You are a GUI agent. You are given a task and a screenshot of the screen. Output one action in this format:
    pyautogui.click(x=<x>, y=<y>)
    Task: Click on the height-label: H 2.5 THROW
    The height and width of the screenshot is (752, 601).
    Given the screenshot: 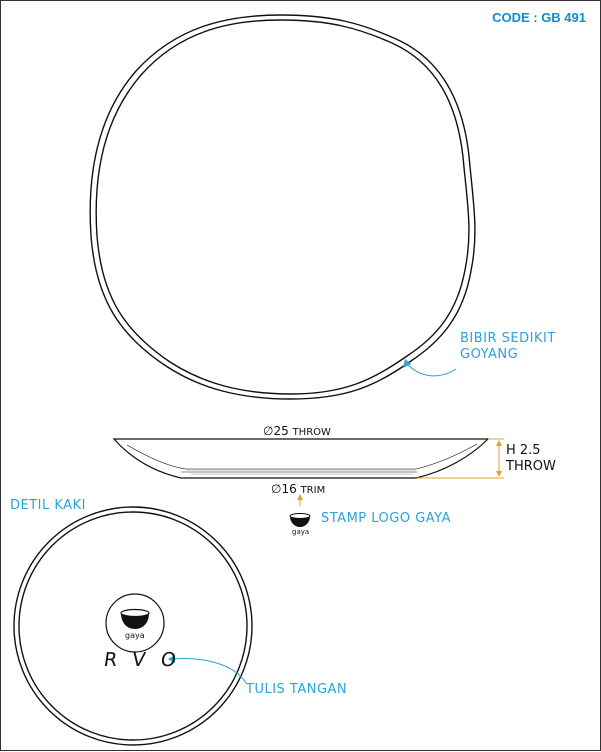 What is the action you would take?
    pyautogui.click(x=531, y=459)
    